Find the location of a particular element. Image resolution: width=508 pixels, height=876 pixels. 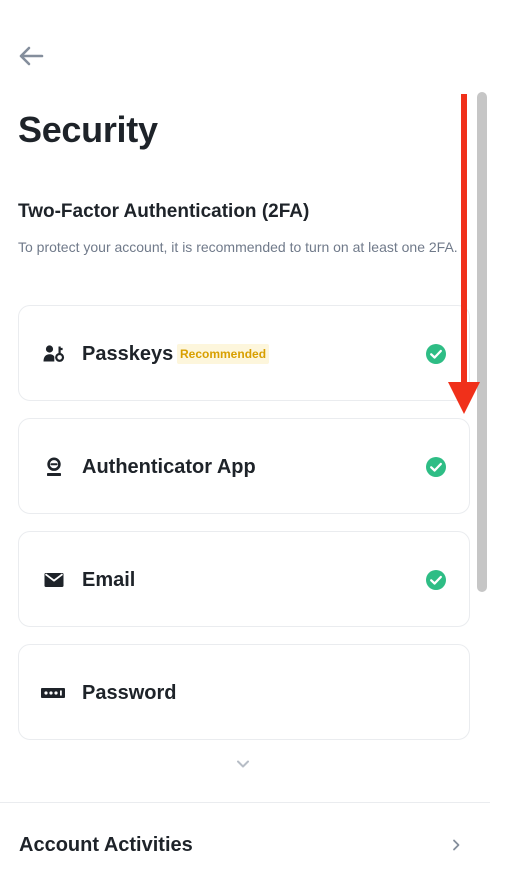

chevron-down-icon is located at coordinates (243, 764).